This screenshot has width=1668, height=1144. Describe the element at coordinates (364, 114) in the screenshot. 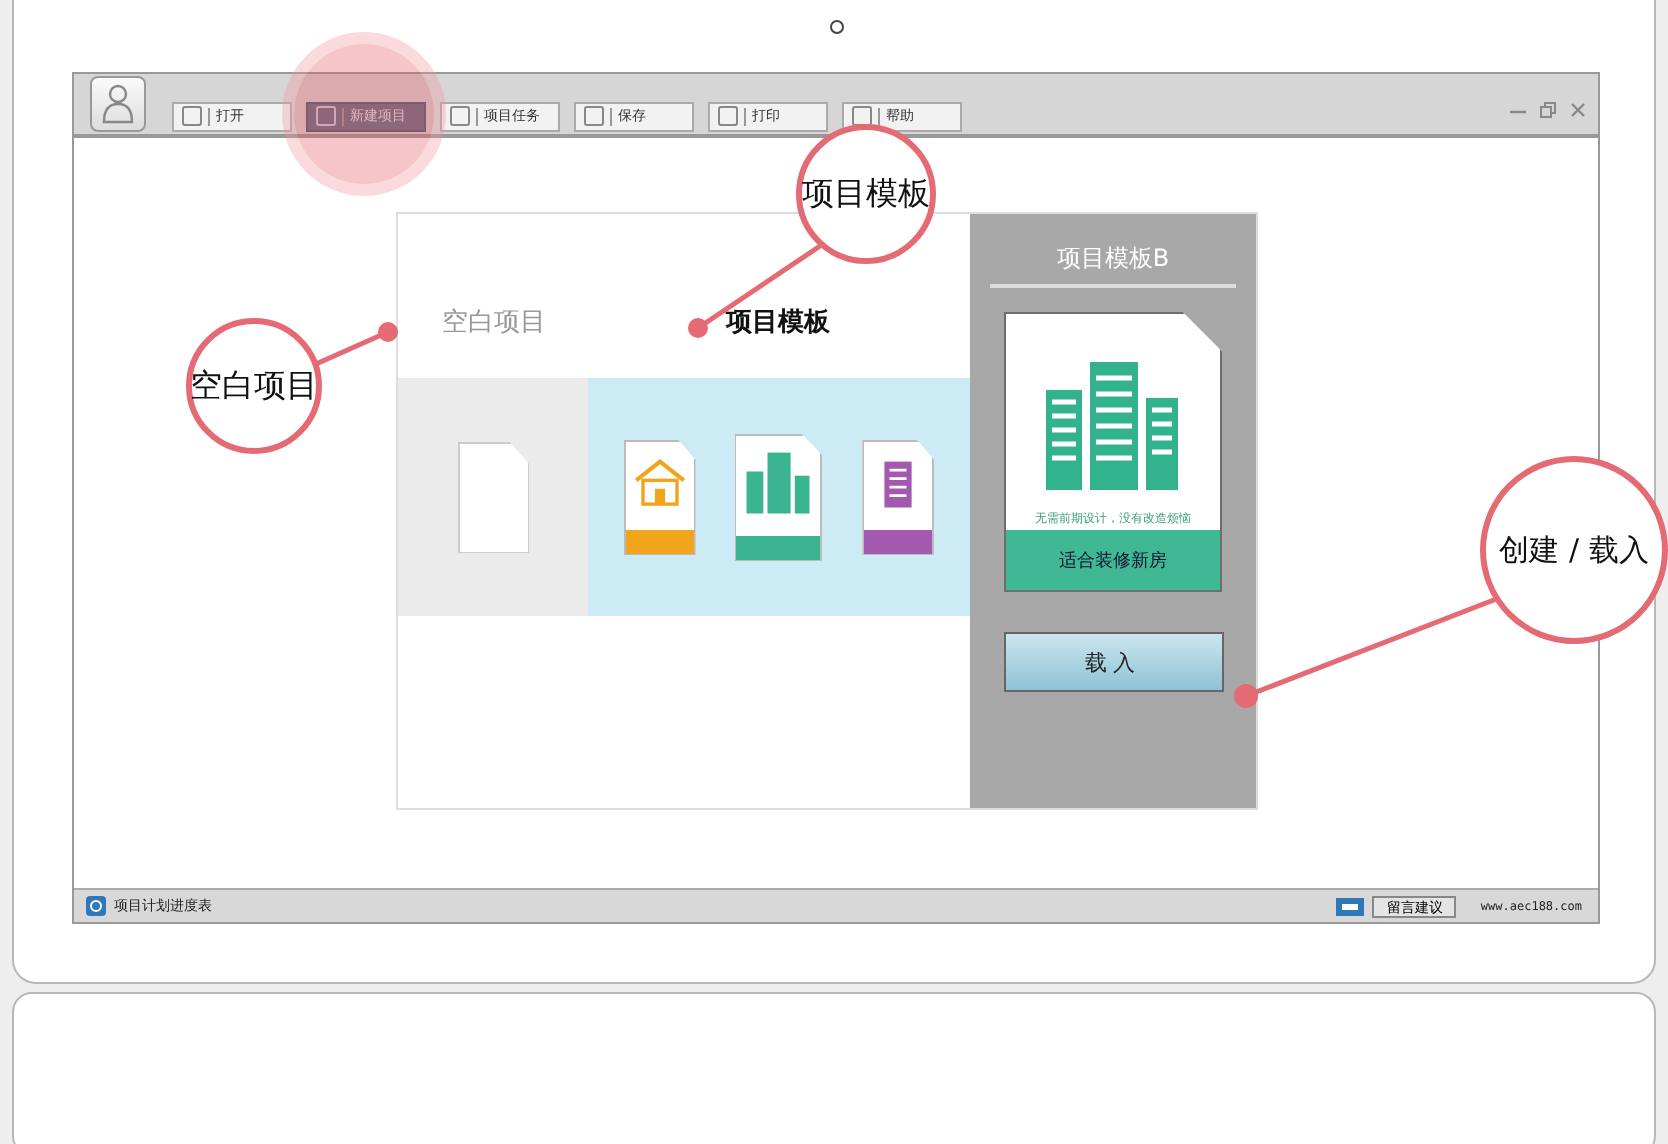

I see `highlight-circle` at that location.